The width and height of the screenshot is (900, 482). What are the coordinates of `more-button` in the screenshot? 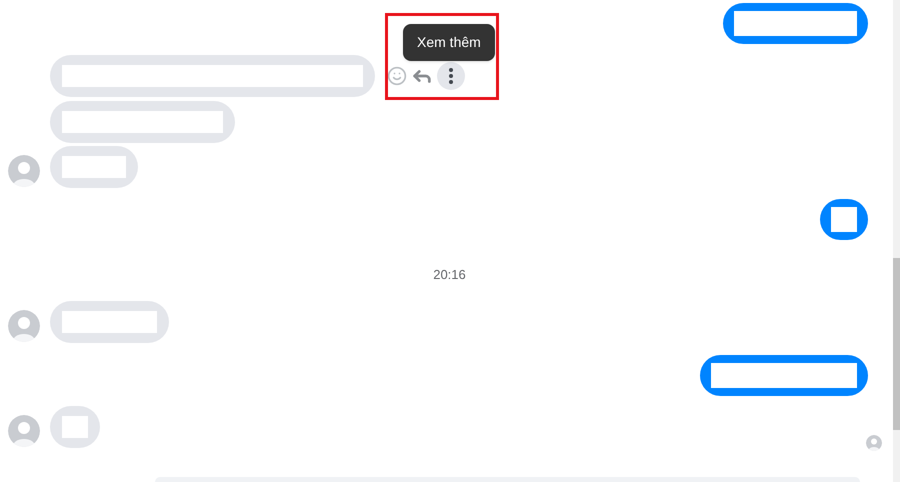 It's located at (451, 76).